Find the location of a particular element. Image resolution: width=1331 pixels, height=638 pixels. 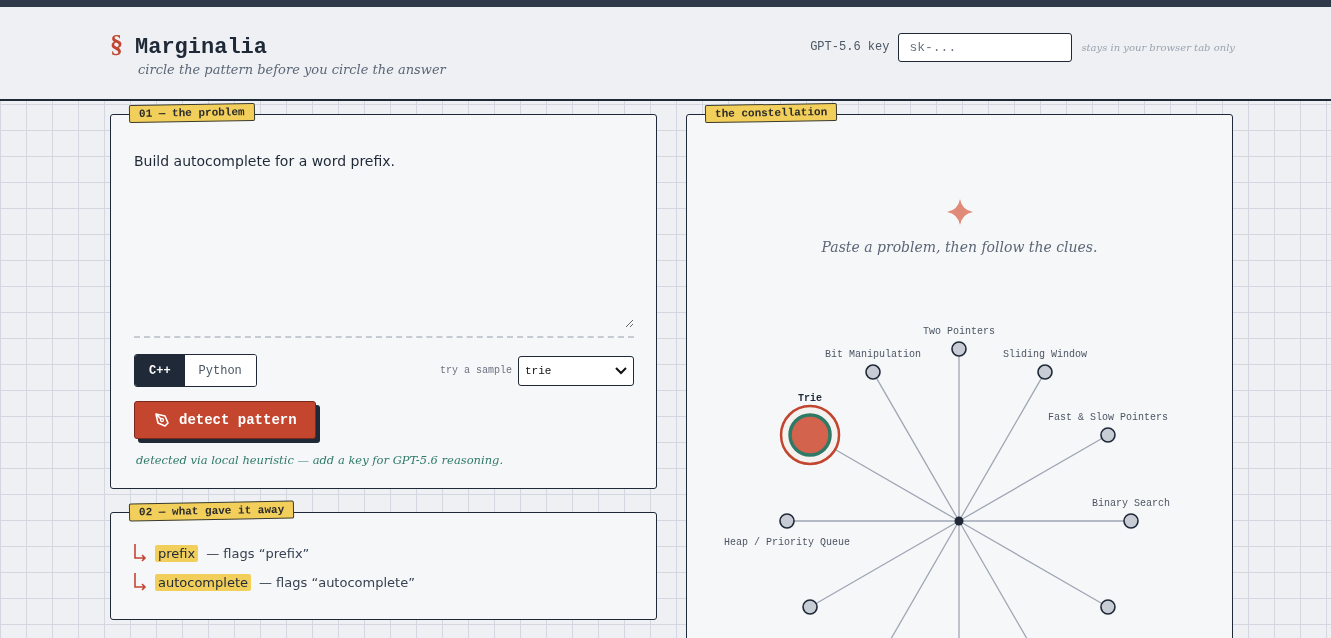

key-note: stays in your browser tab only is located at coordinates (1158, 47).